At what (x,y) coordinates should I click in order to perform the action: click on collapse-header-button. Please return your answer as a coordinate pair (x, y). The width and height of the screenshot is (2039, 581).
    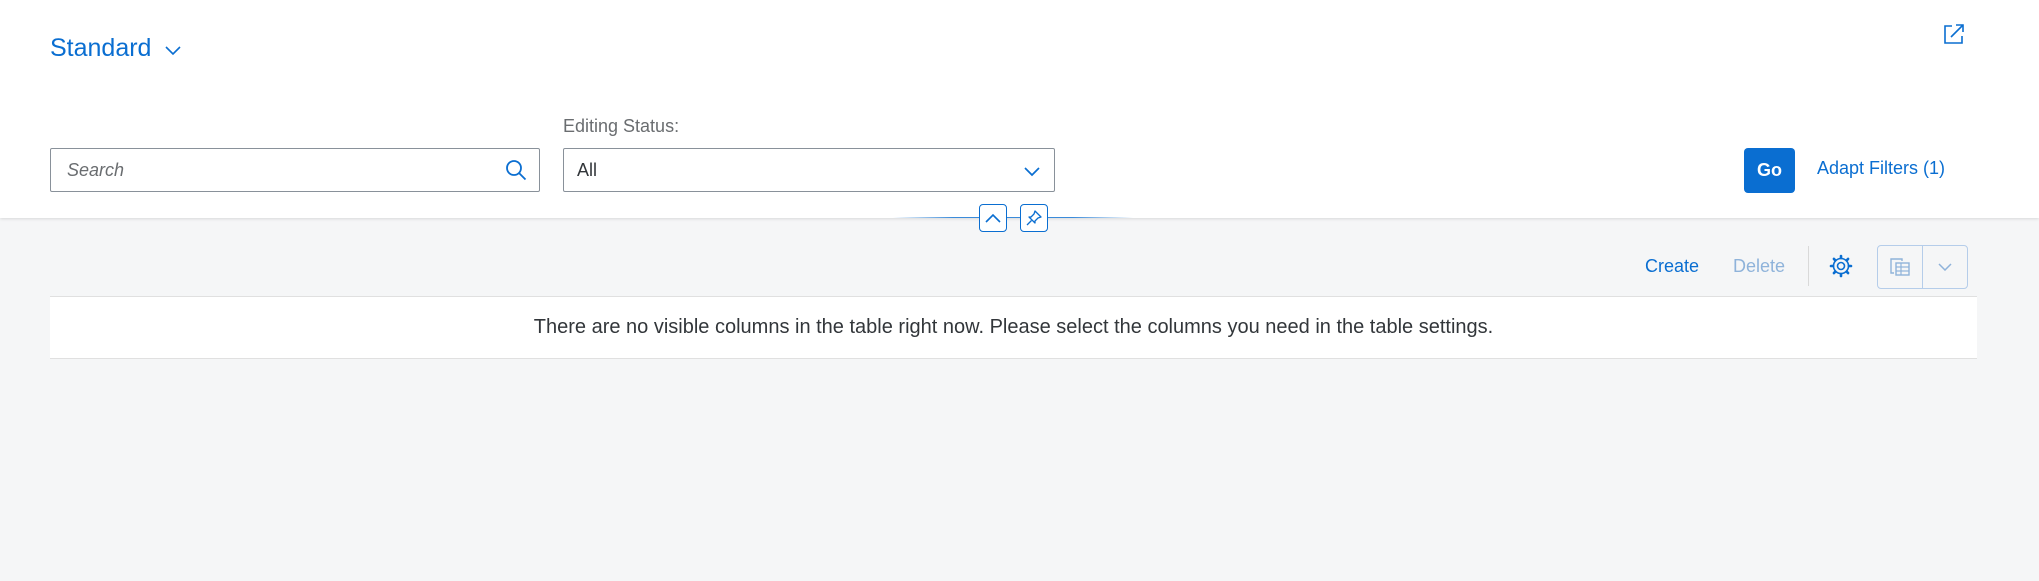
    Looking at the image, I should click on (993, 218).